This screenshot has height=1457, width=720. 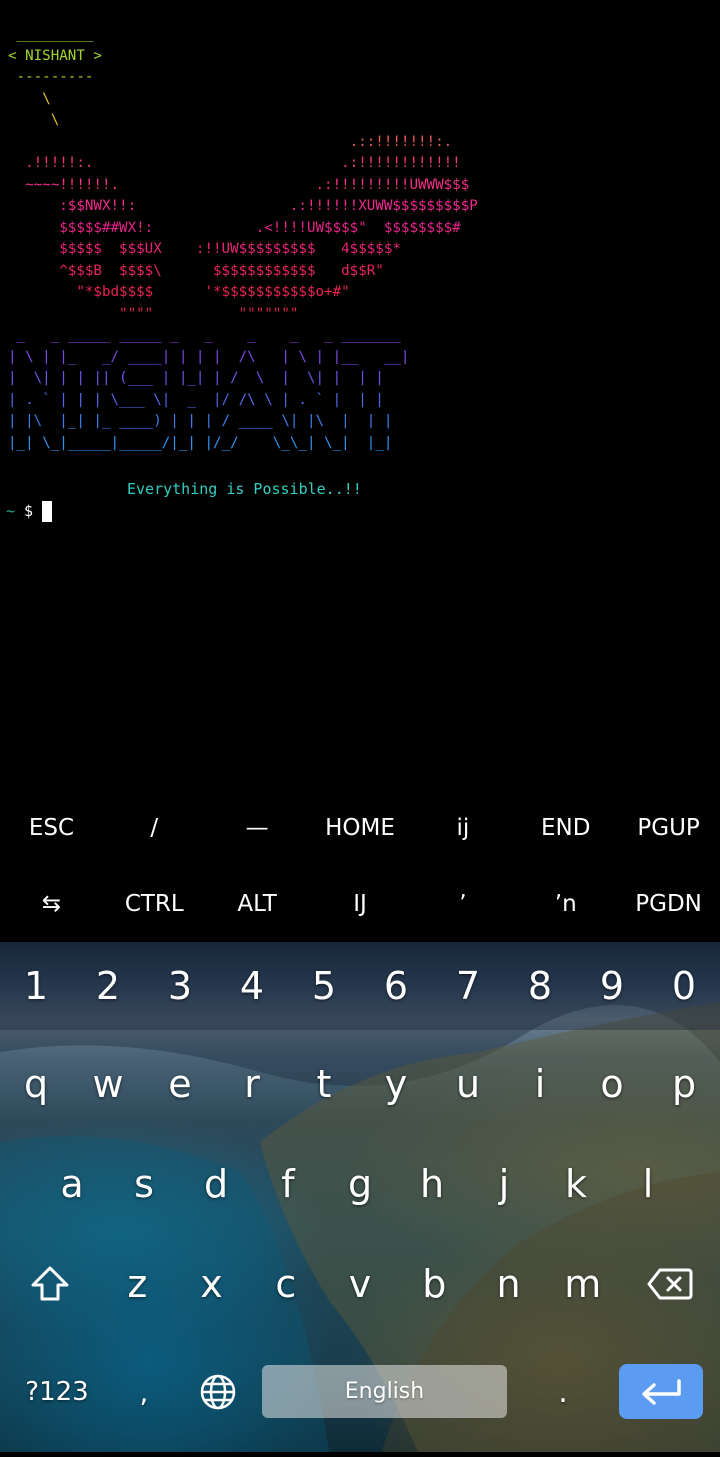 What do you see at coordinates (36, 1084) in the screenshot?
I see `key-q: q` at bounding box center [36, 1084].